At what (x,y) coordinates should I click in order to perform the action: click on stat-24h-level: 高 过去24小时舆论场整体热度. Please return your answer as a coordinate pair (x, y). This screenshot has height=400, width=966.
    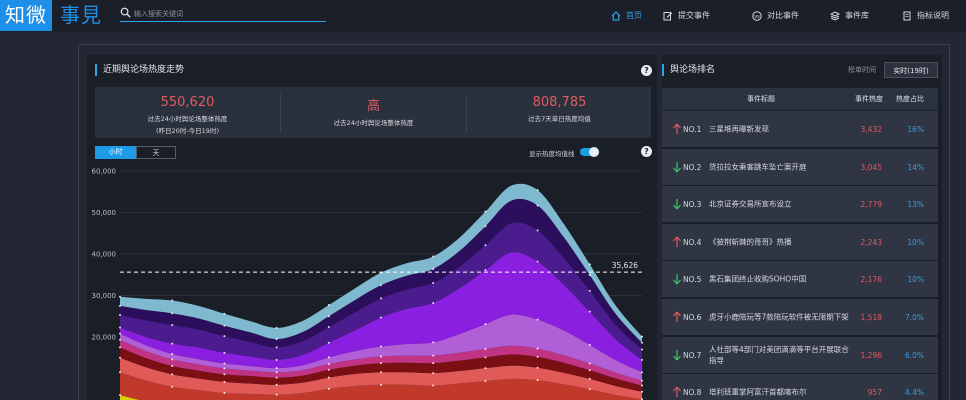
    Looking at the image, I should click on (373, 112).